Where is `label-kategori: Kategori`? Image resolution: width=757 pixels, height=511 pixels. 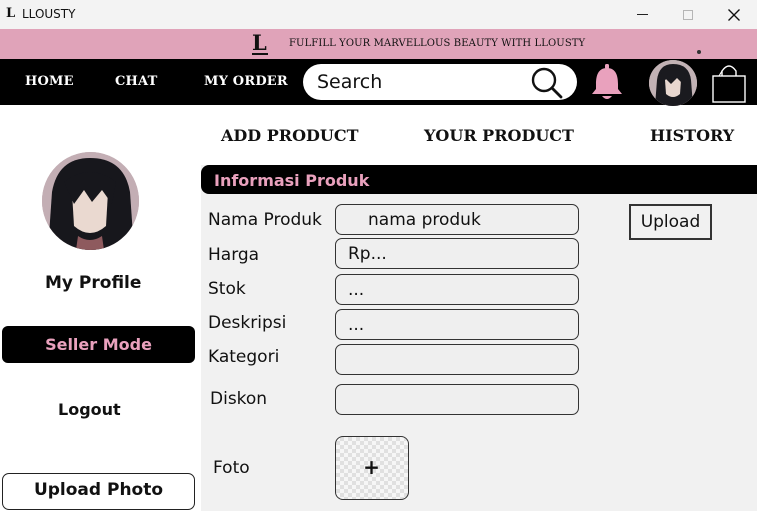
label-kategori: Kategori is located at coordinates (244, 357).